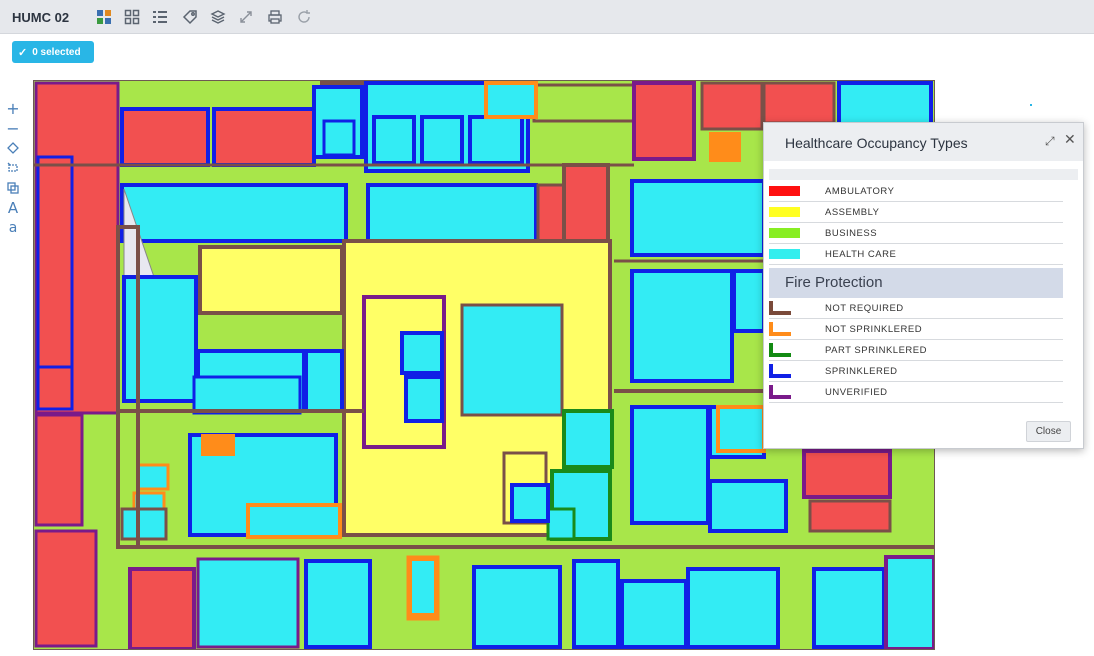  Describe the element at coordinates (13, 128) in the screenshot. I see `zoom-out-button: −` at that location.